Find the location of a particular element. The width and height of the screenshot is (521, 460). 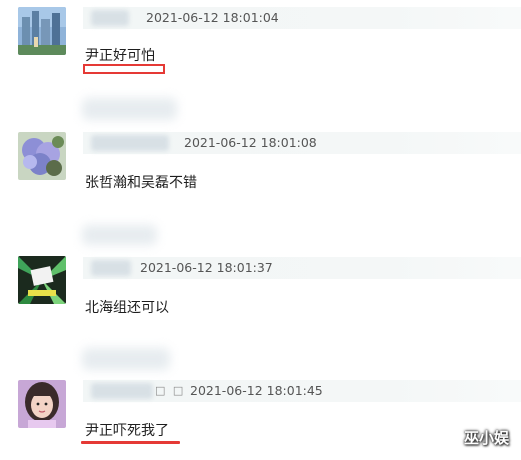

meme-sticker-avatar-icon is located at coordinates (42, 280).